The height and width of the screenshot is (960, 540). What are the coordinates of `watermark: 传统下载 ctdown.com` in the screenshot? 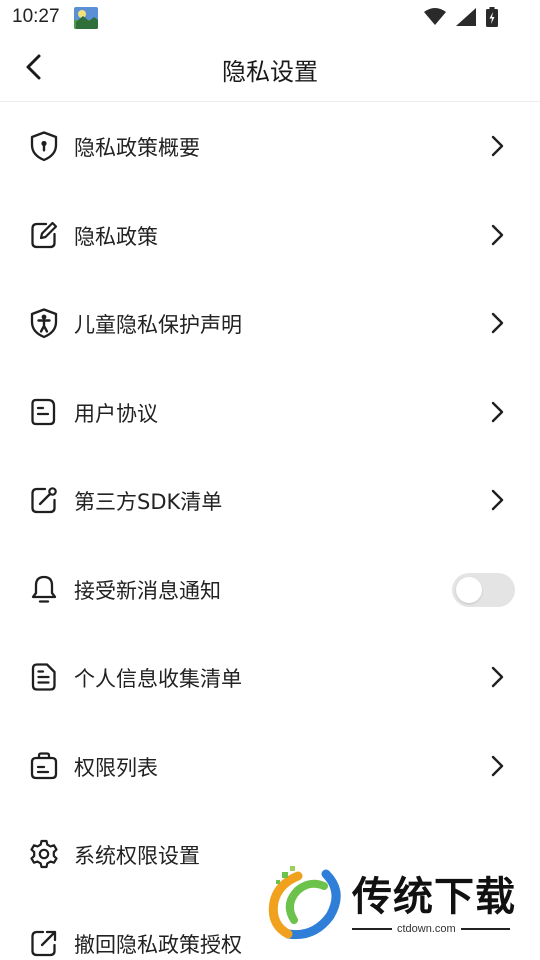 It's located at (398, 905).